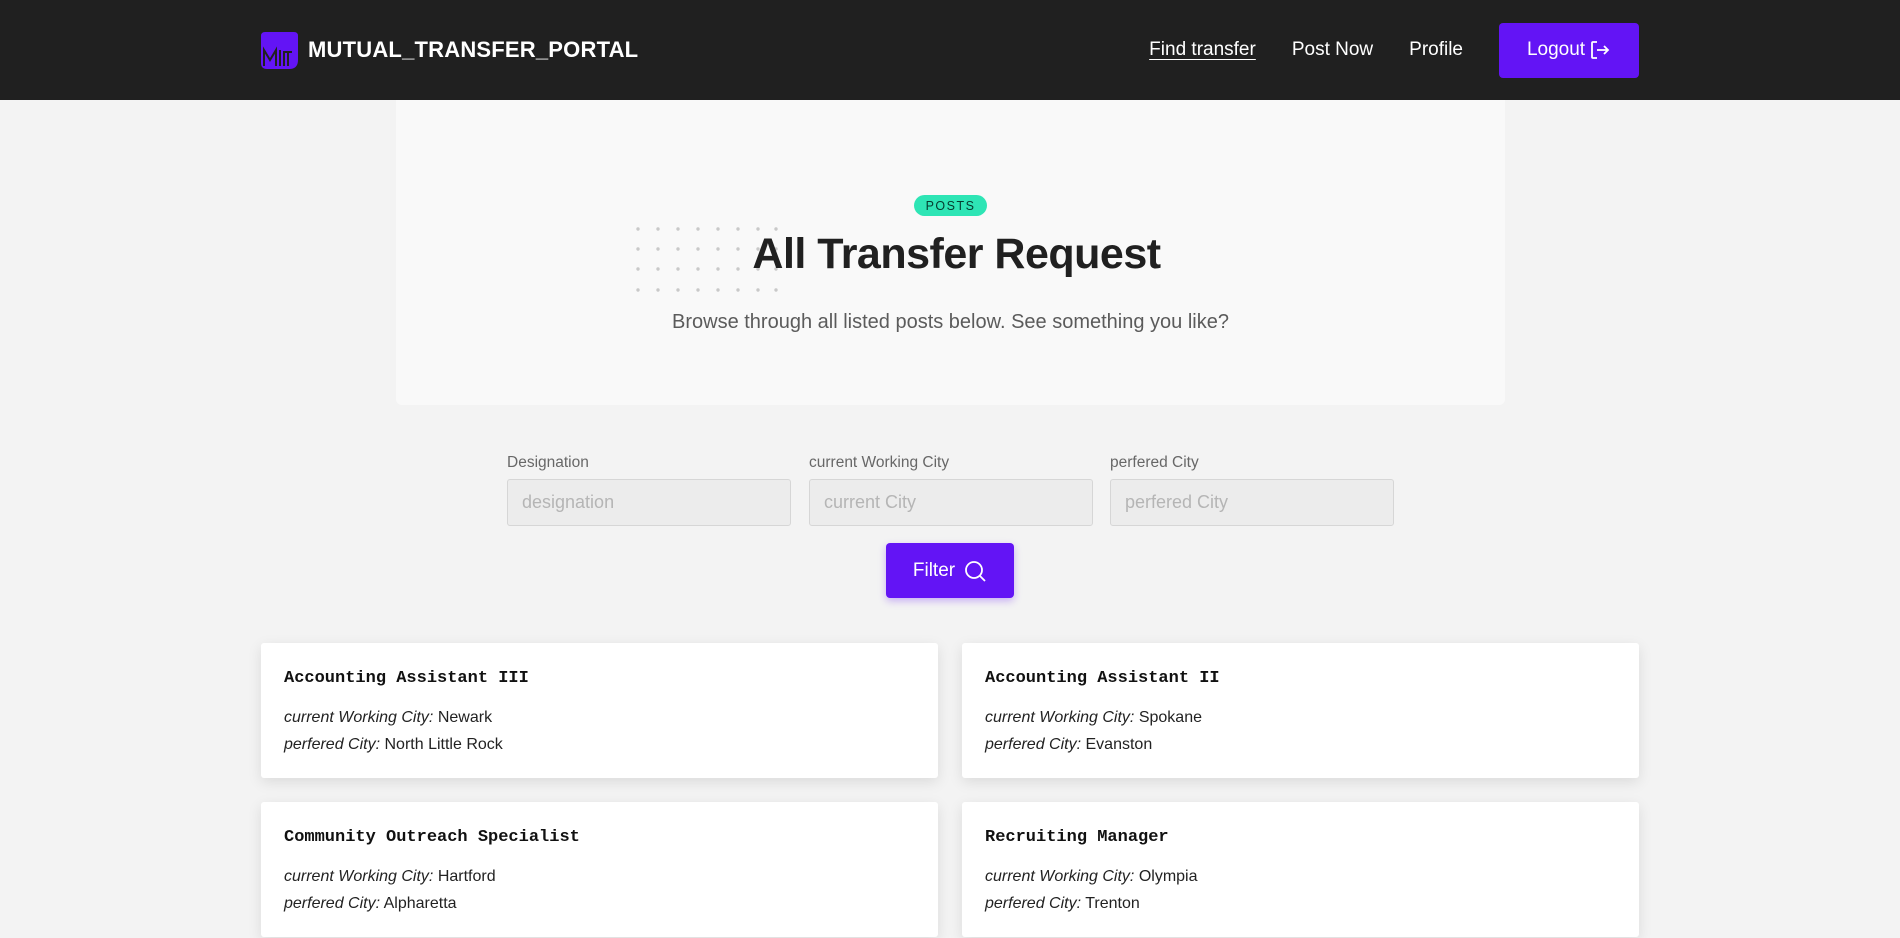 The height and width of the screenshot is (938, 1900). Describe the element at coordinates (466, 876) in the screenshot. I see `current-city-value: Hartford` at that location.